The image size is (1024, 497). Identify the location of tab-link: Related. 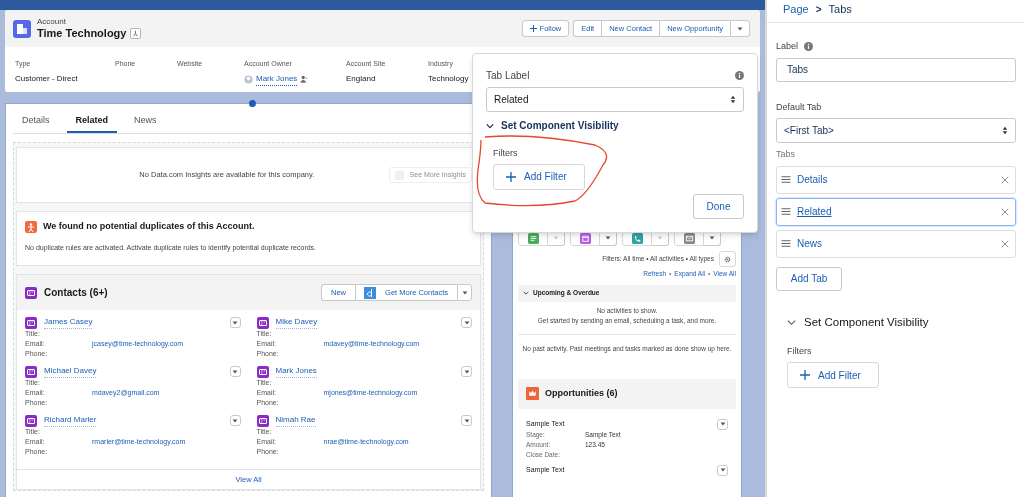
(814, 211).